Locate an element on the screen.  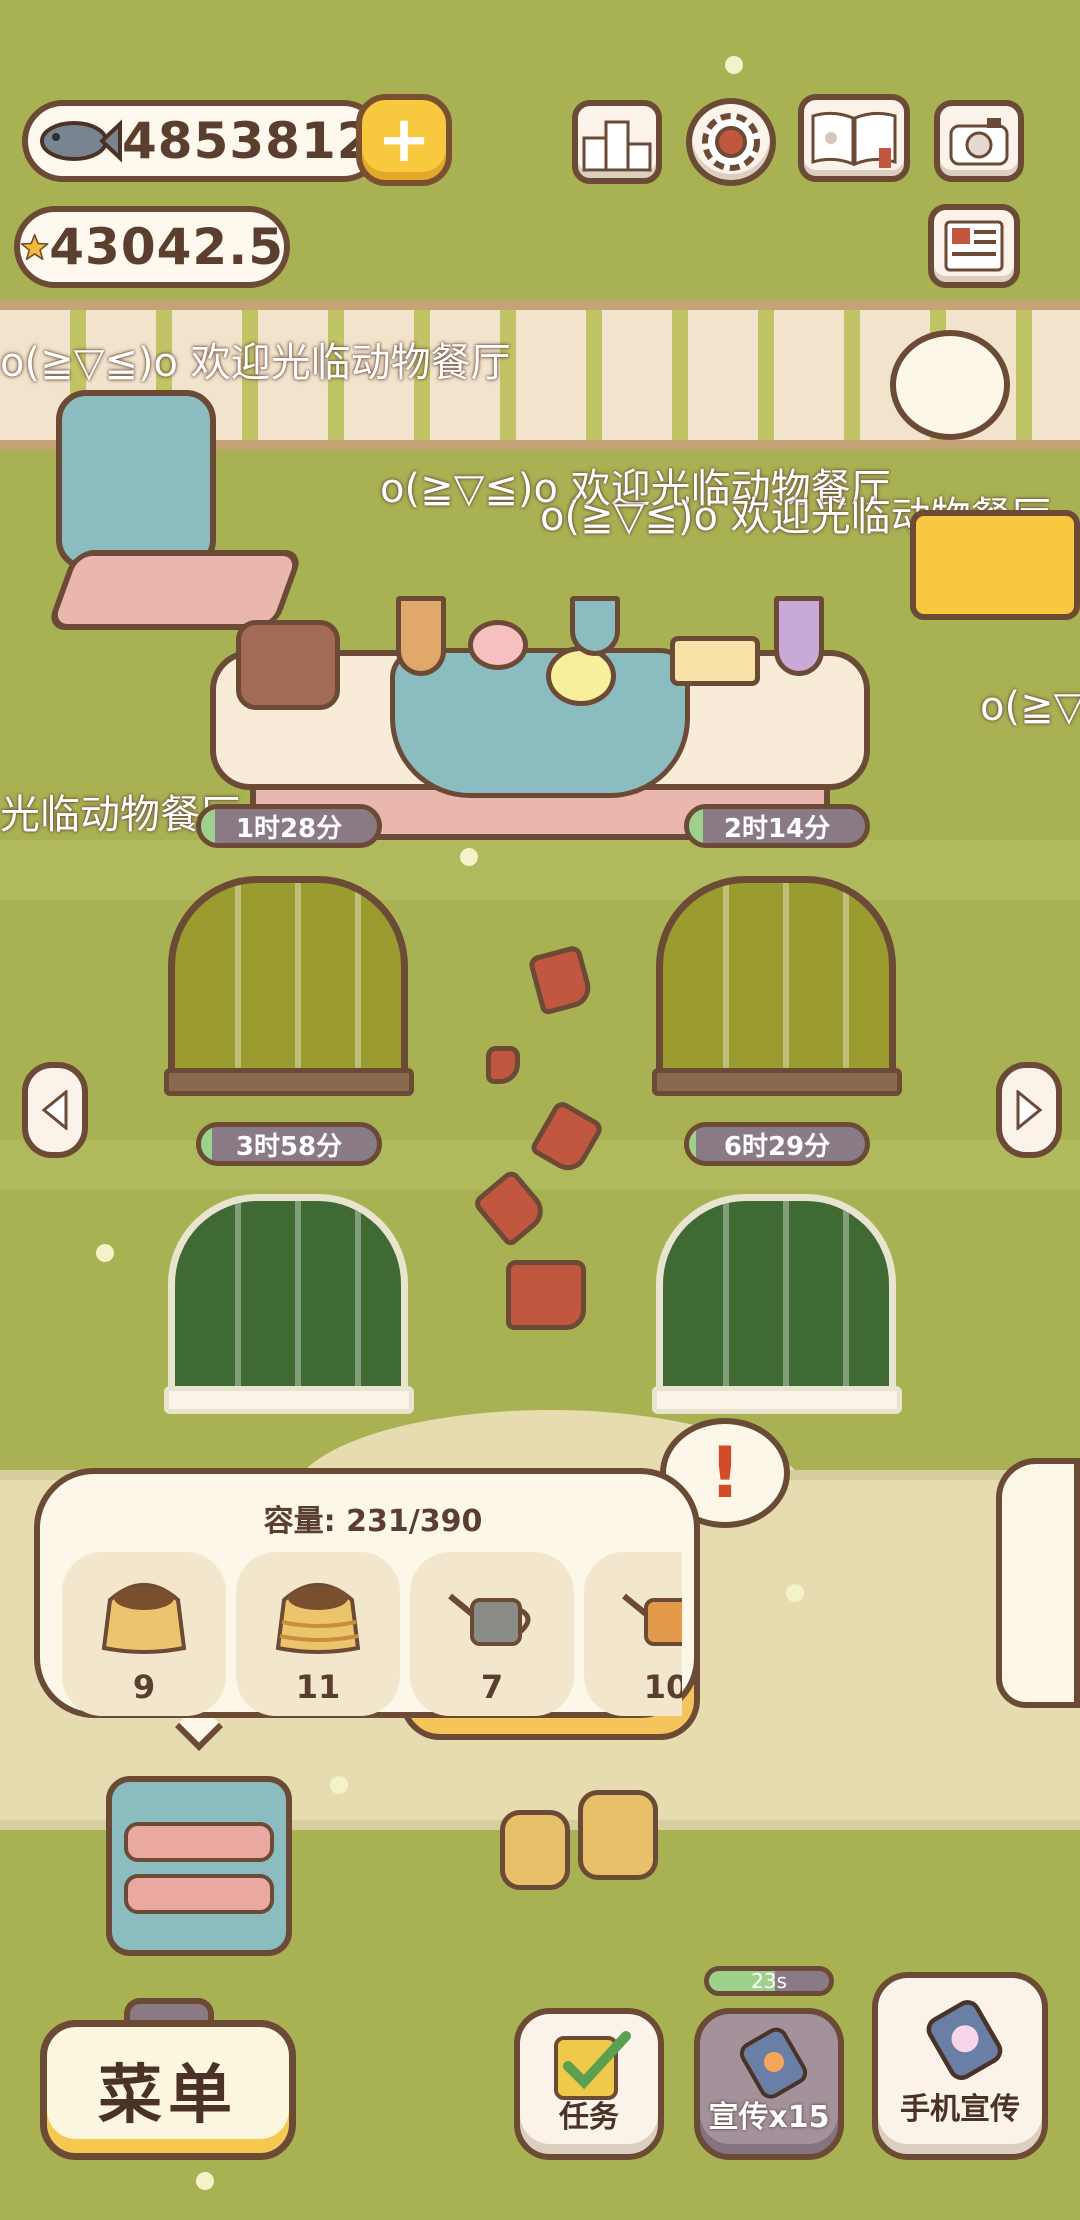
plot-timer: 1时28分 is located at coordinates (289, 826).